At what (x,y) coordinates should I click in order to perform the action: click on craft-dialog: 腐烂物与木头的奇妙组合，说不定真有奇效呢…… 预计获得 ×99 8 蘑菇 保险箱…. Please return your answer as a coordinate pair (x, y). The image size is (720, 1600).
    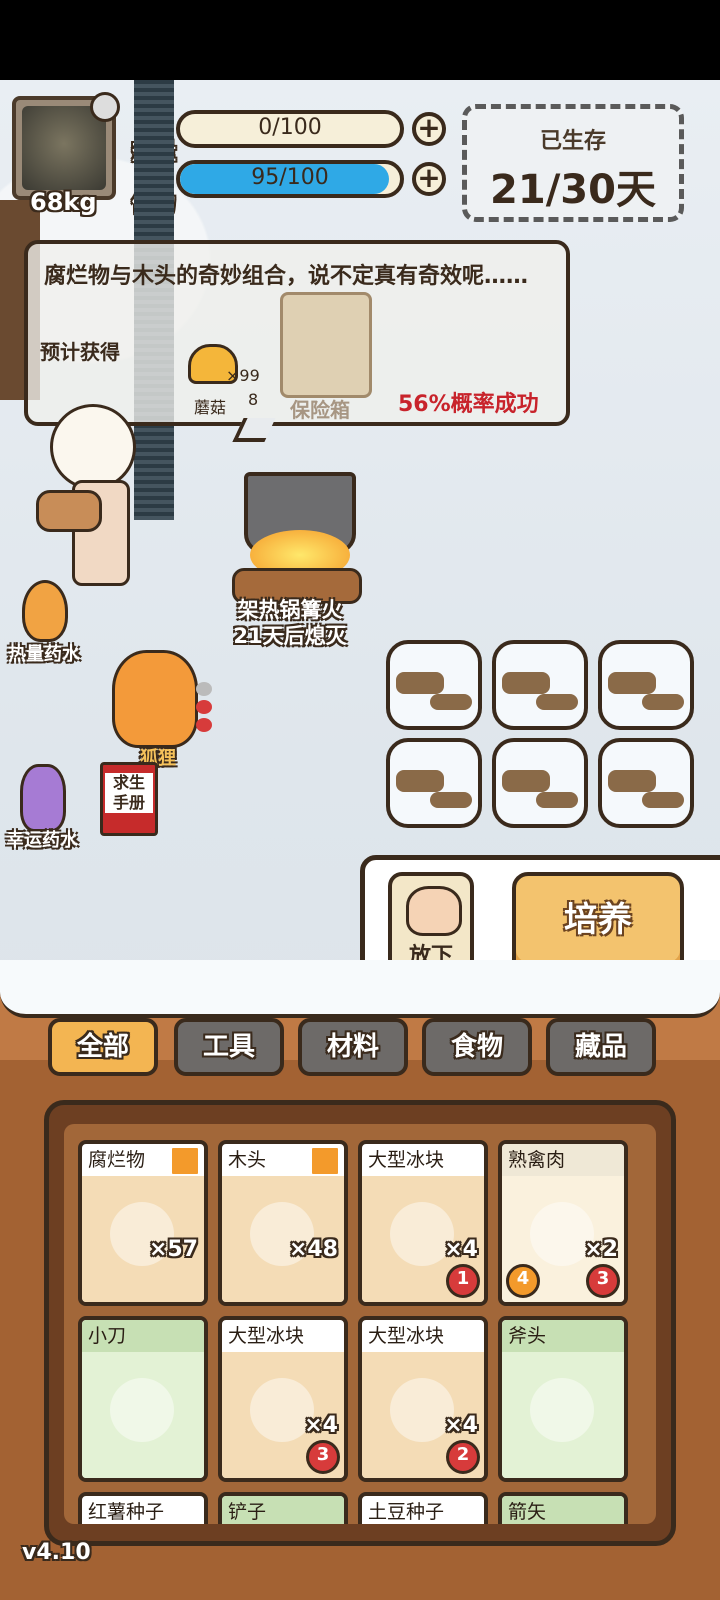
    Looking at the image, I should click on (297, 333).